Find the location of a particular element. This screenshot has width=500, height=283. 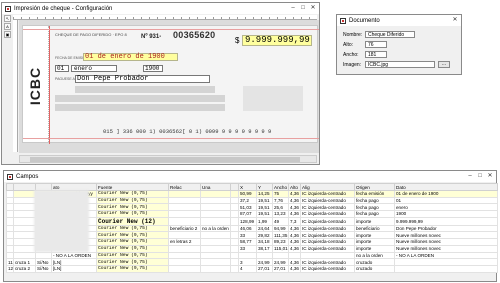

cell-n: 12 is located at coordinates (10, 268).